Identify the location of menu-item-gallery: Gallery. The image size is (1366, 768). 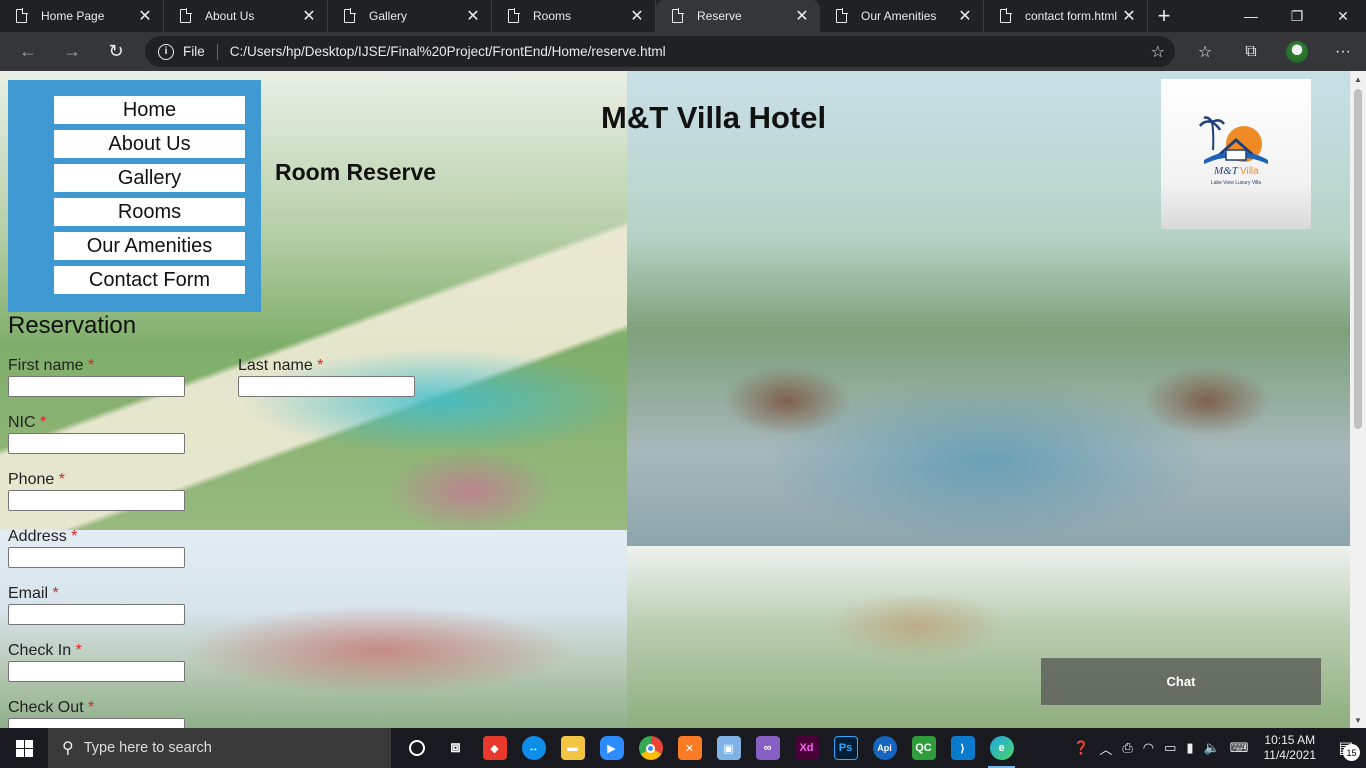
(149, 178).